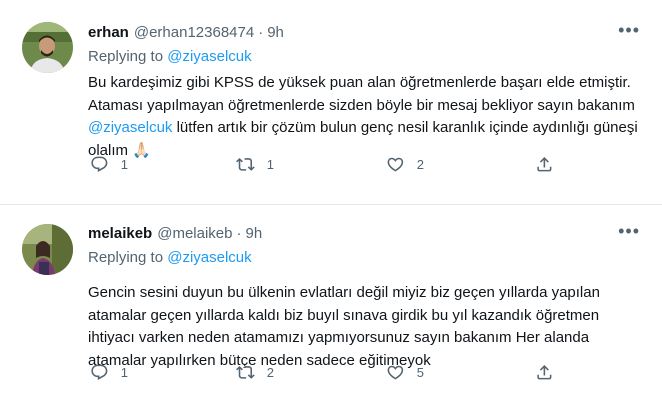 The image size is (662, 401). What do you see at coordinates (420, 164) in the screenshot?
I see `like-count: 2` at bounding box center [420, 164].